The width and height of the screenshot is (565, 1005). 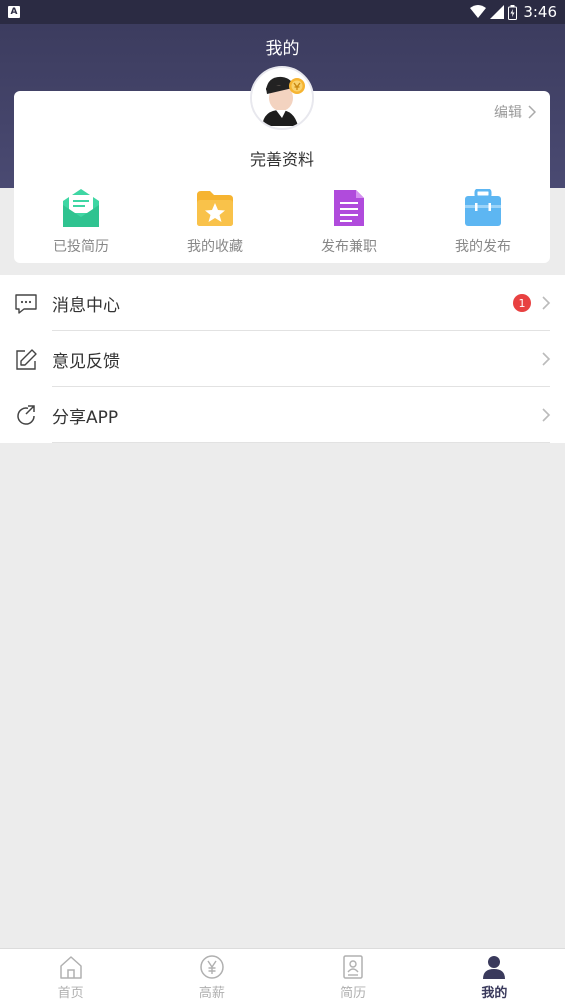 What do you see at coordinates (540, 12) in the screenshot?
I see `status-time: 3:46` at bounding box center [540, 12].